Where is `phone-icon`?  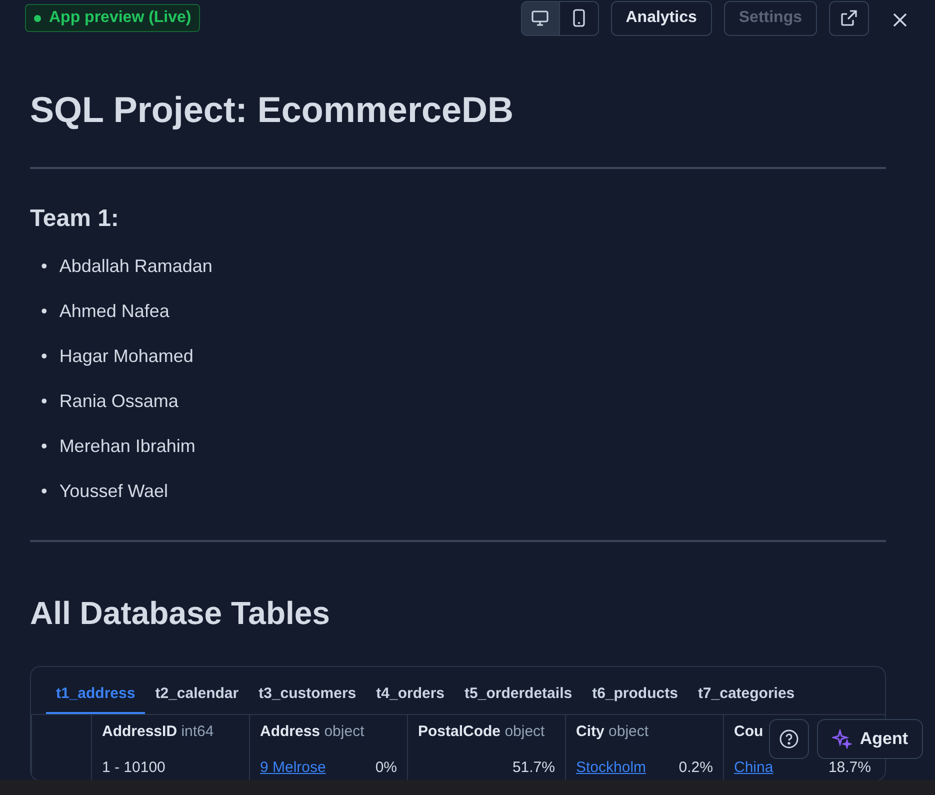 phone-icon is located at coordinates (579, 17).